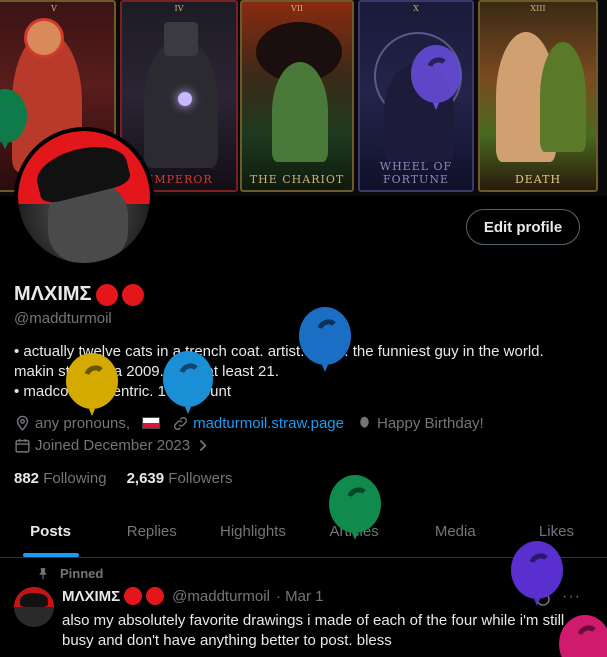 This screenshot has height=657, width=607. I want to click on chevron-right-icon, so click(203, 445).